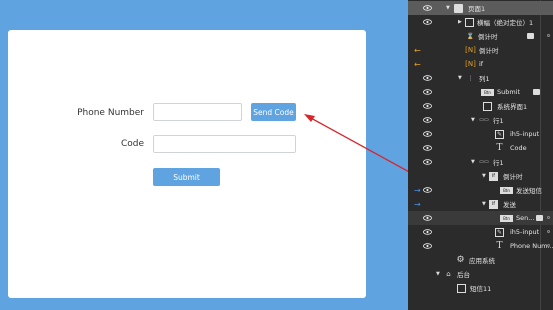 This screenshot has width=553, height=310. I want to click on layer-item-code-text: T Code, so click(480, 148).